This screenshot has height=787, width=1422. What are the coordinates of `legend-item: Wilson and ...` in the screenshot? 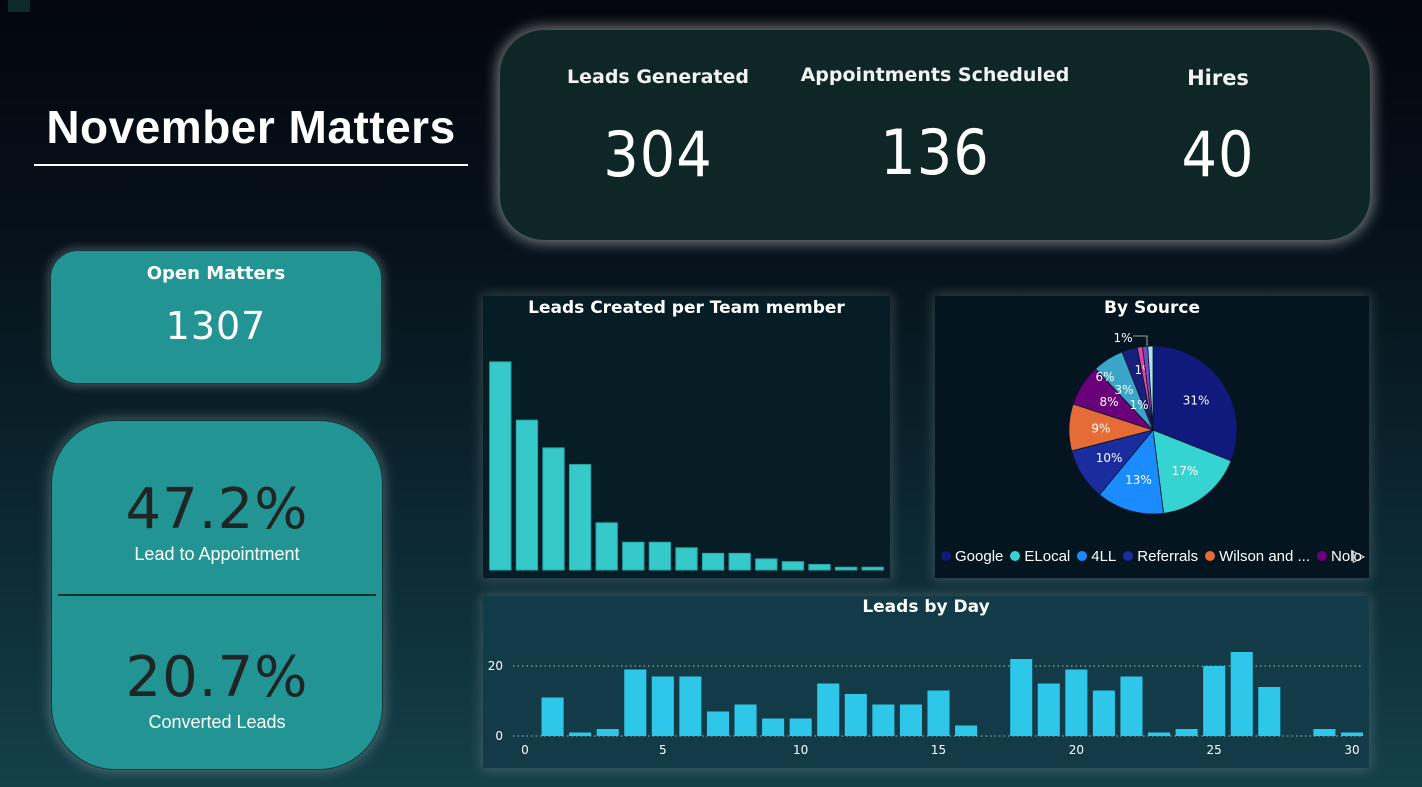 It's located at (1257, 556).